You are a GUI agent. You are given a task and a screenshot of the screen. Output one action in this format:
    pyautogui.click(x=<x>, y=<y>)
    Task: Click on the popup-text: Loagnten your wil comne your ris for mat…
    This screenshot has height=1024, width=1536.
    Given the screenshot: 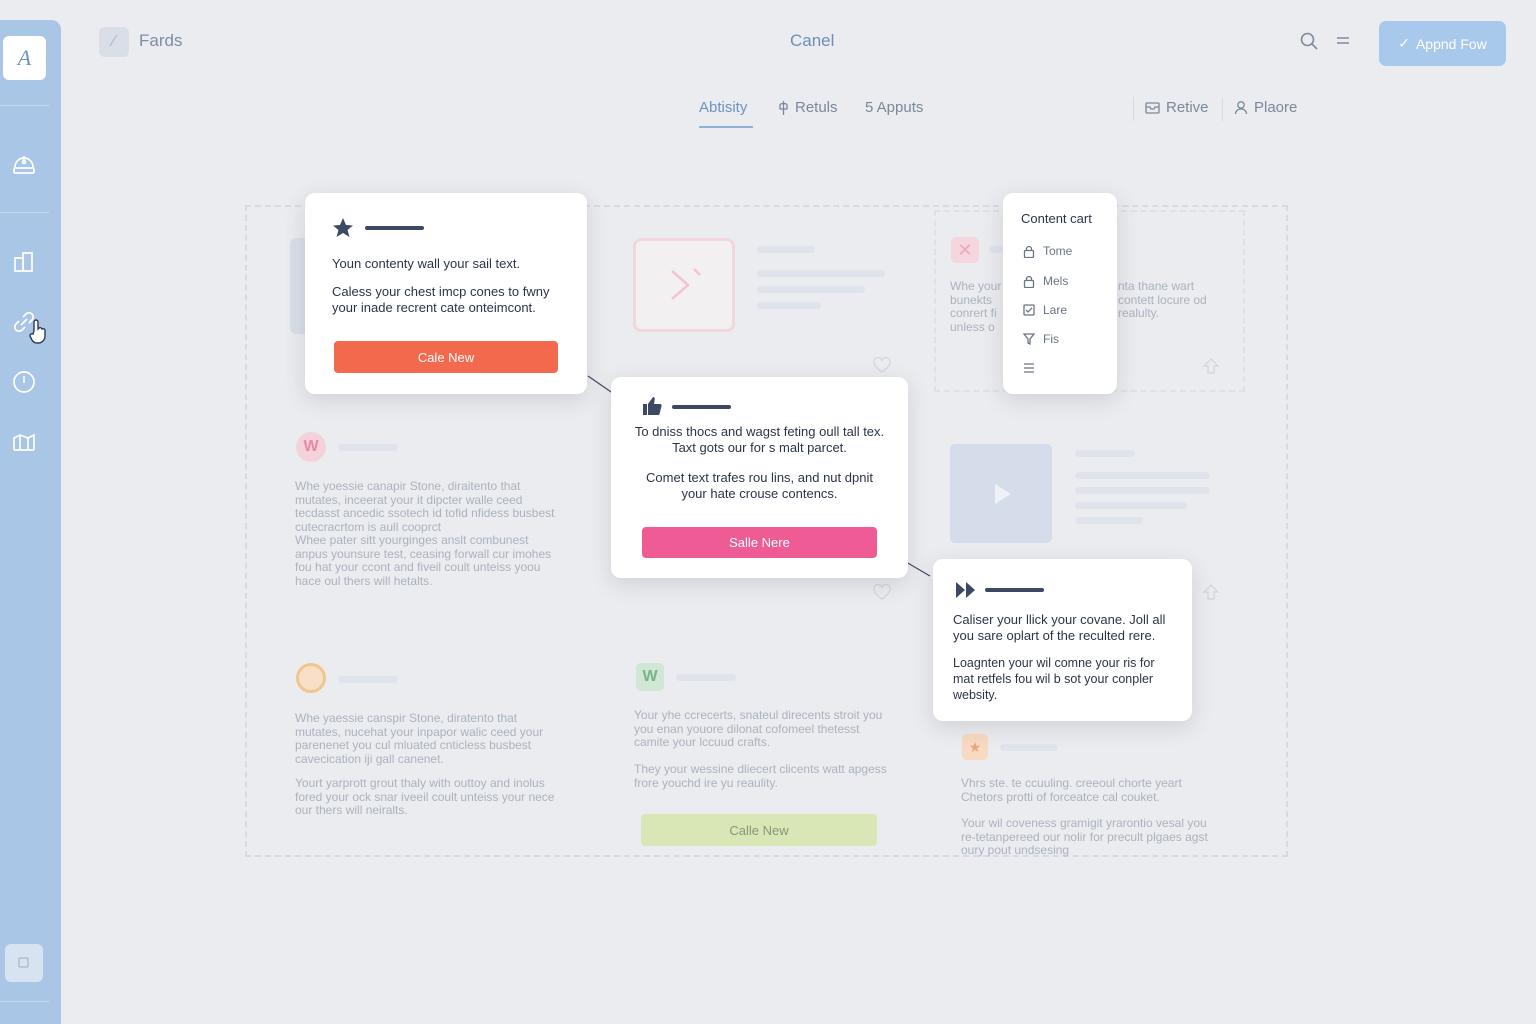 What is the action you would take?
    pyautogui.click(x=1054, y=679)
    